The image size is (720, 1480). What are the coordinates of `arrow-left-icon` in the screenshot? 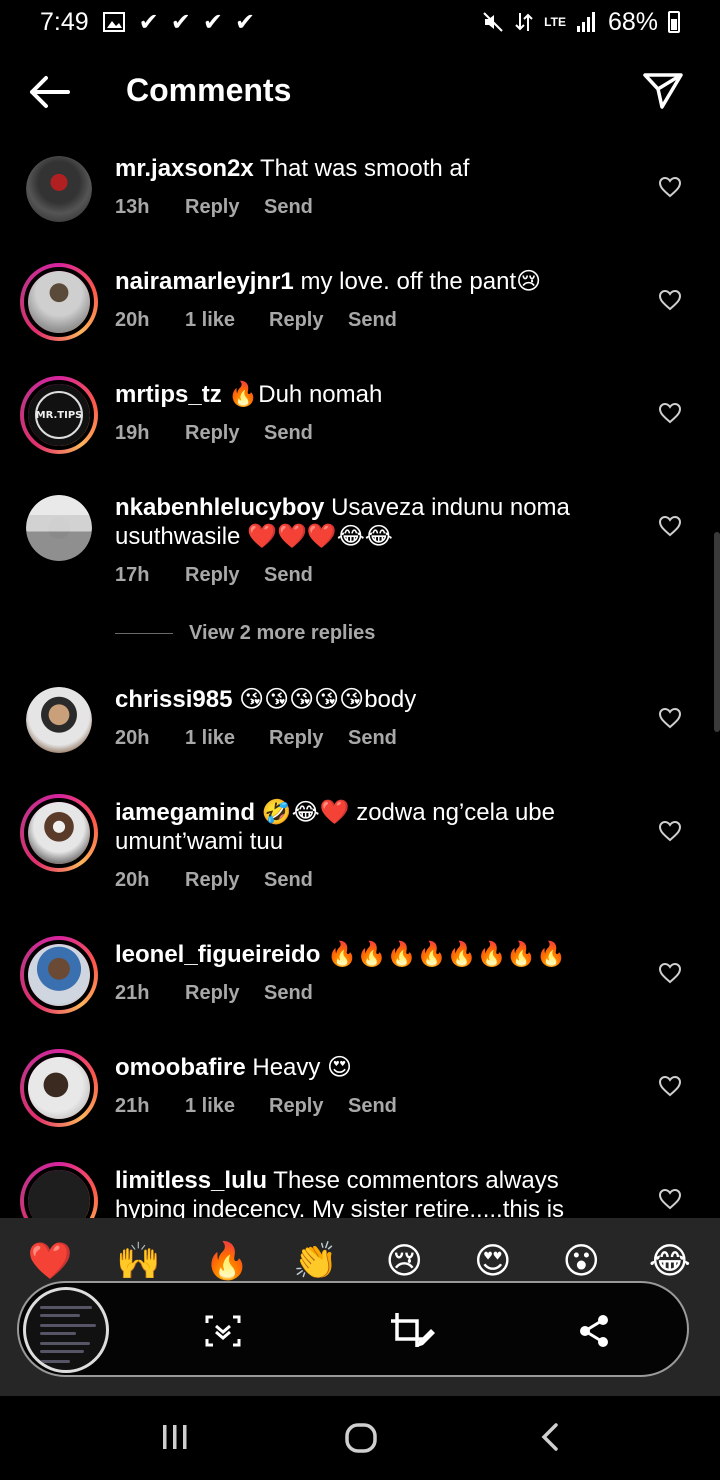 It's located at (50, 92).